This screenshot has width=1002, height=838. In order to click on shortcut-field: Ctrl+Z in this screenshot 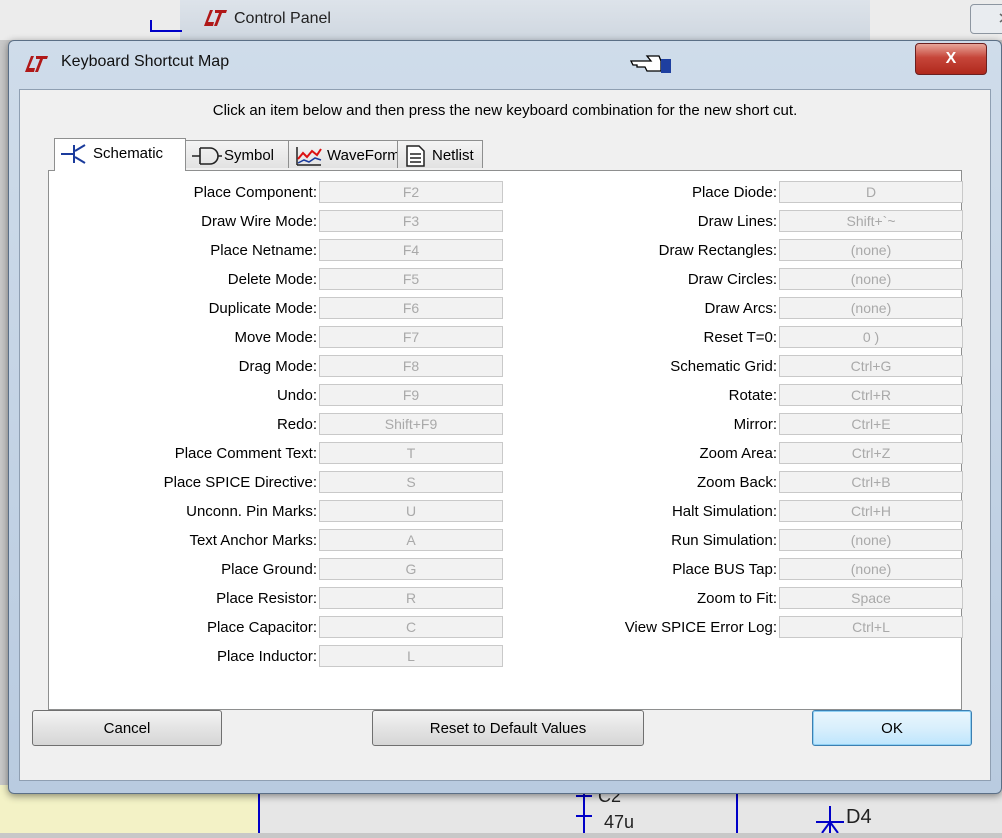, I will do `click(871, 453)`.